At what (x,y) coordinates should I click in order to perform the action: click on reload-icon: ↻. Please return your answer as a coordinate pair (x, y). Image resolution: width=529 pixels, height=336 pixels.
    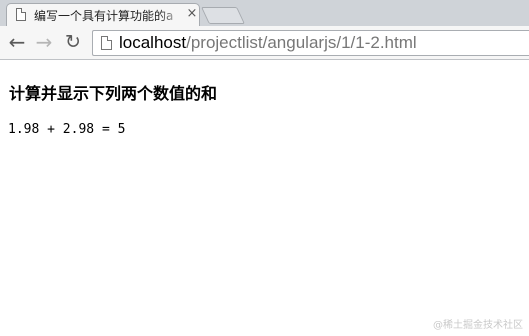
    Looking at the image, I should click on (73, 42).